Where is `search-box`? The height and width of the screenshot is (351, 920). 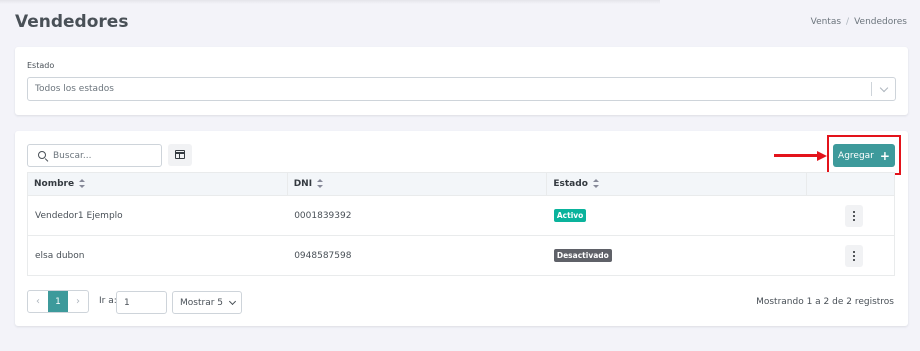 search-box is located at coordinates (94, 155).